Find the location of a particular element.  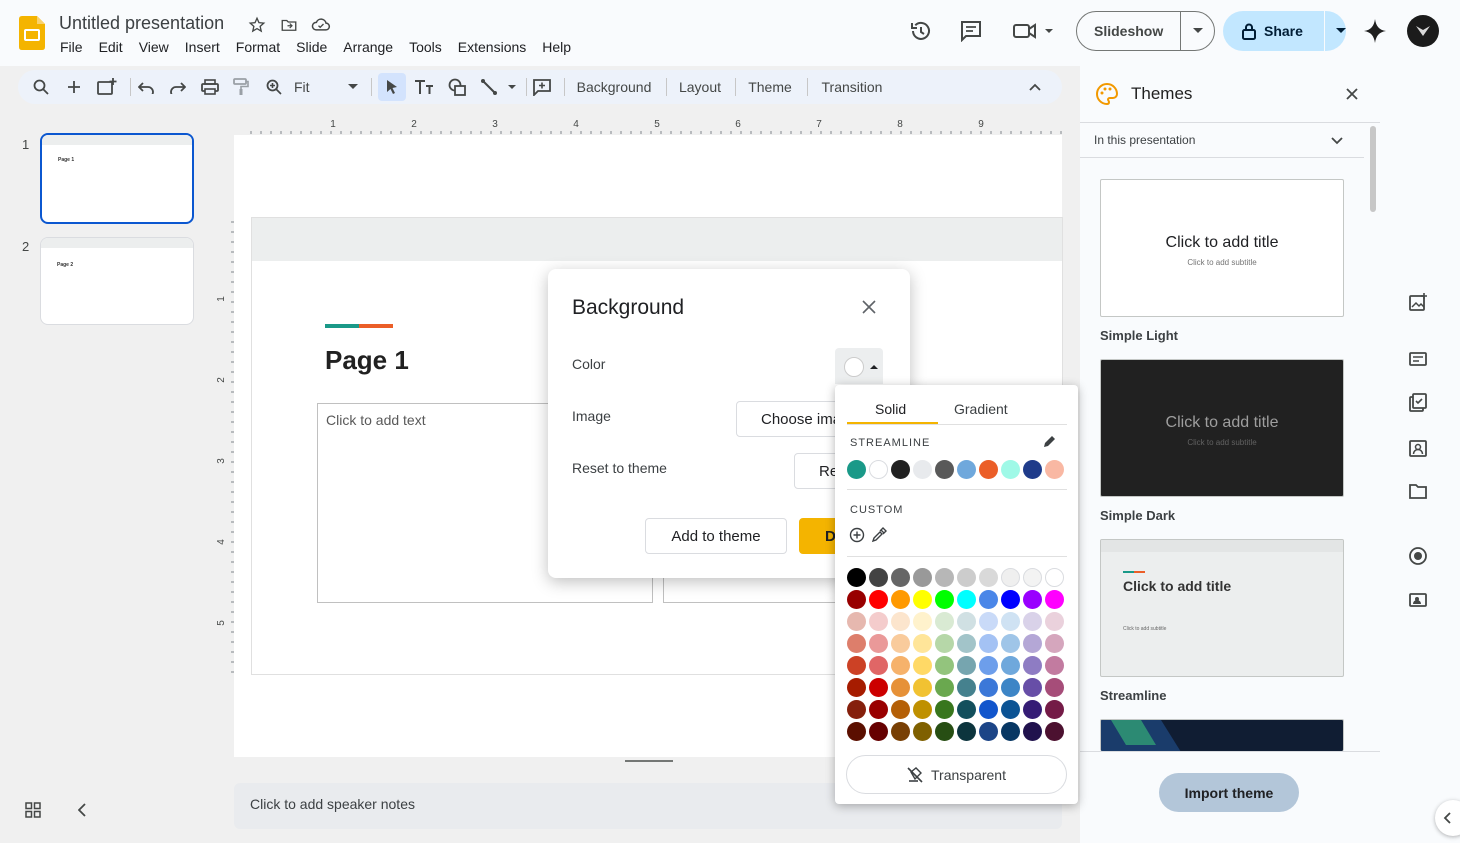

move-folder-icon is located at coordinates (289, 25).